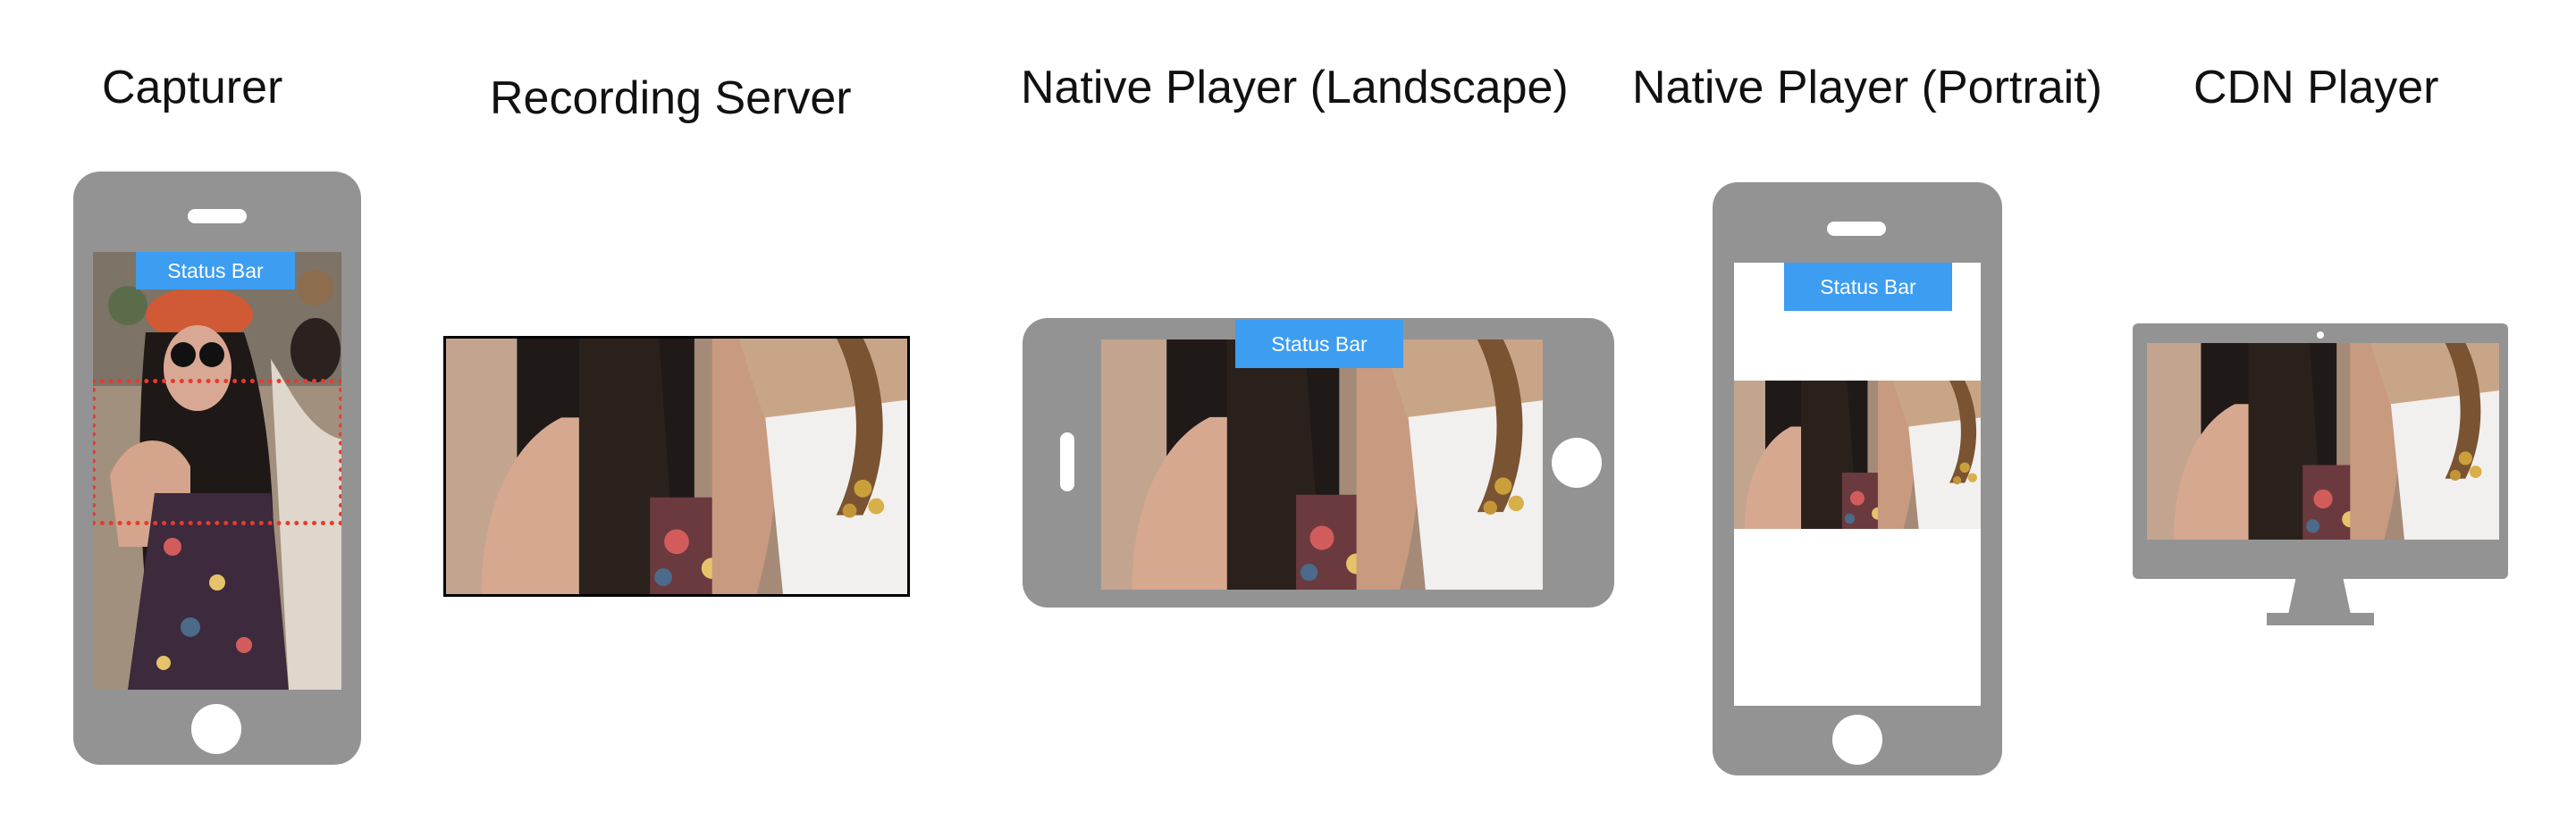 Image resolution: width=2576 pixels, height=838 pixels. I want to click on monitor-neck, so click(2319, 597).